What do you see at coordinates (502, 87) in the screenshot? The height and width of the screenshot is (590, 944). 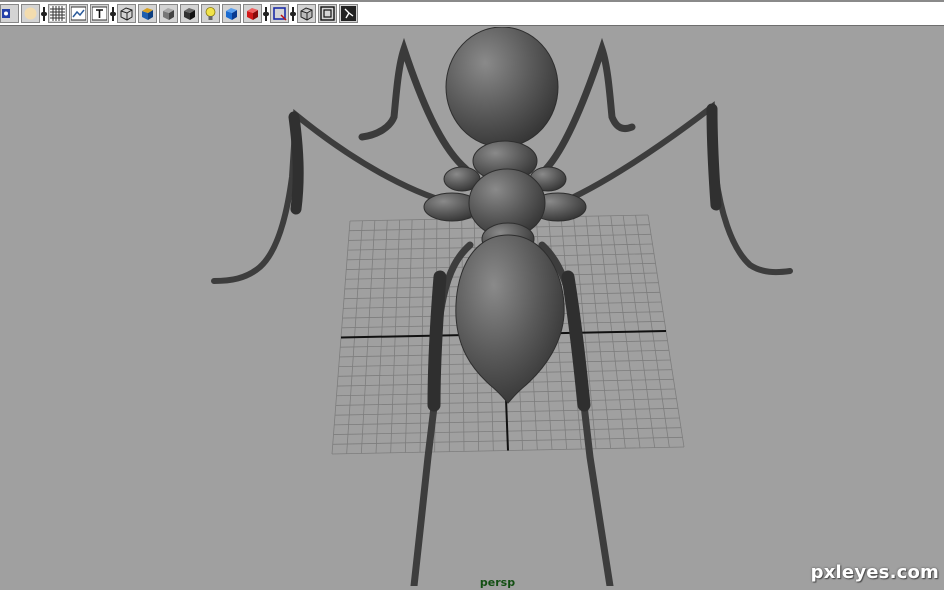 I see `ant-head` at bounding box center [502, 87].